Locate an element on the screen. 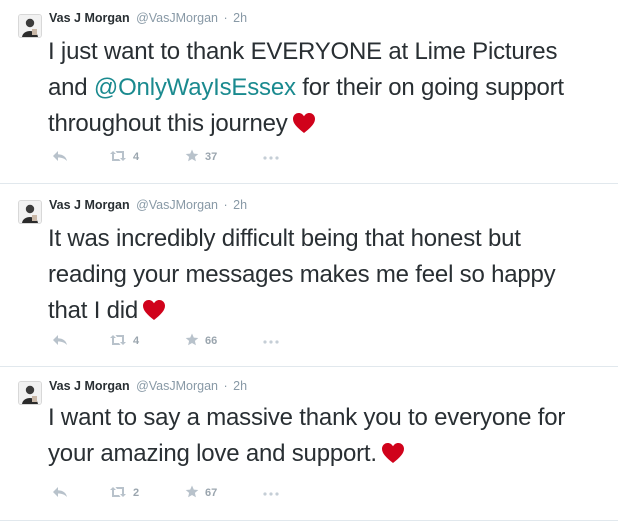 Image resolution: width=618 pixels, height=521 pixels. favorite-count: 67 is located at coordinates (211, 493).